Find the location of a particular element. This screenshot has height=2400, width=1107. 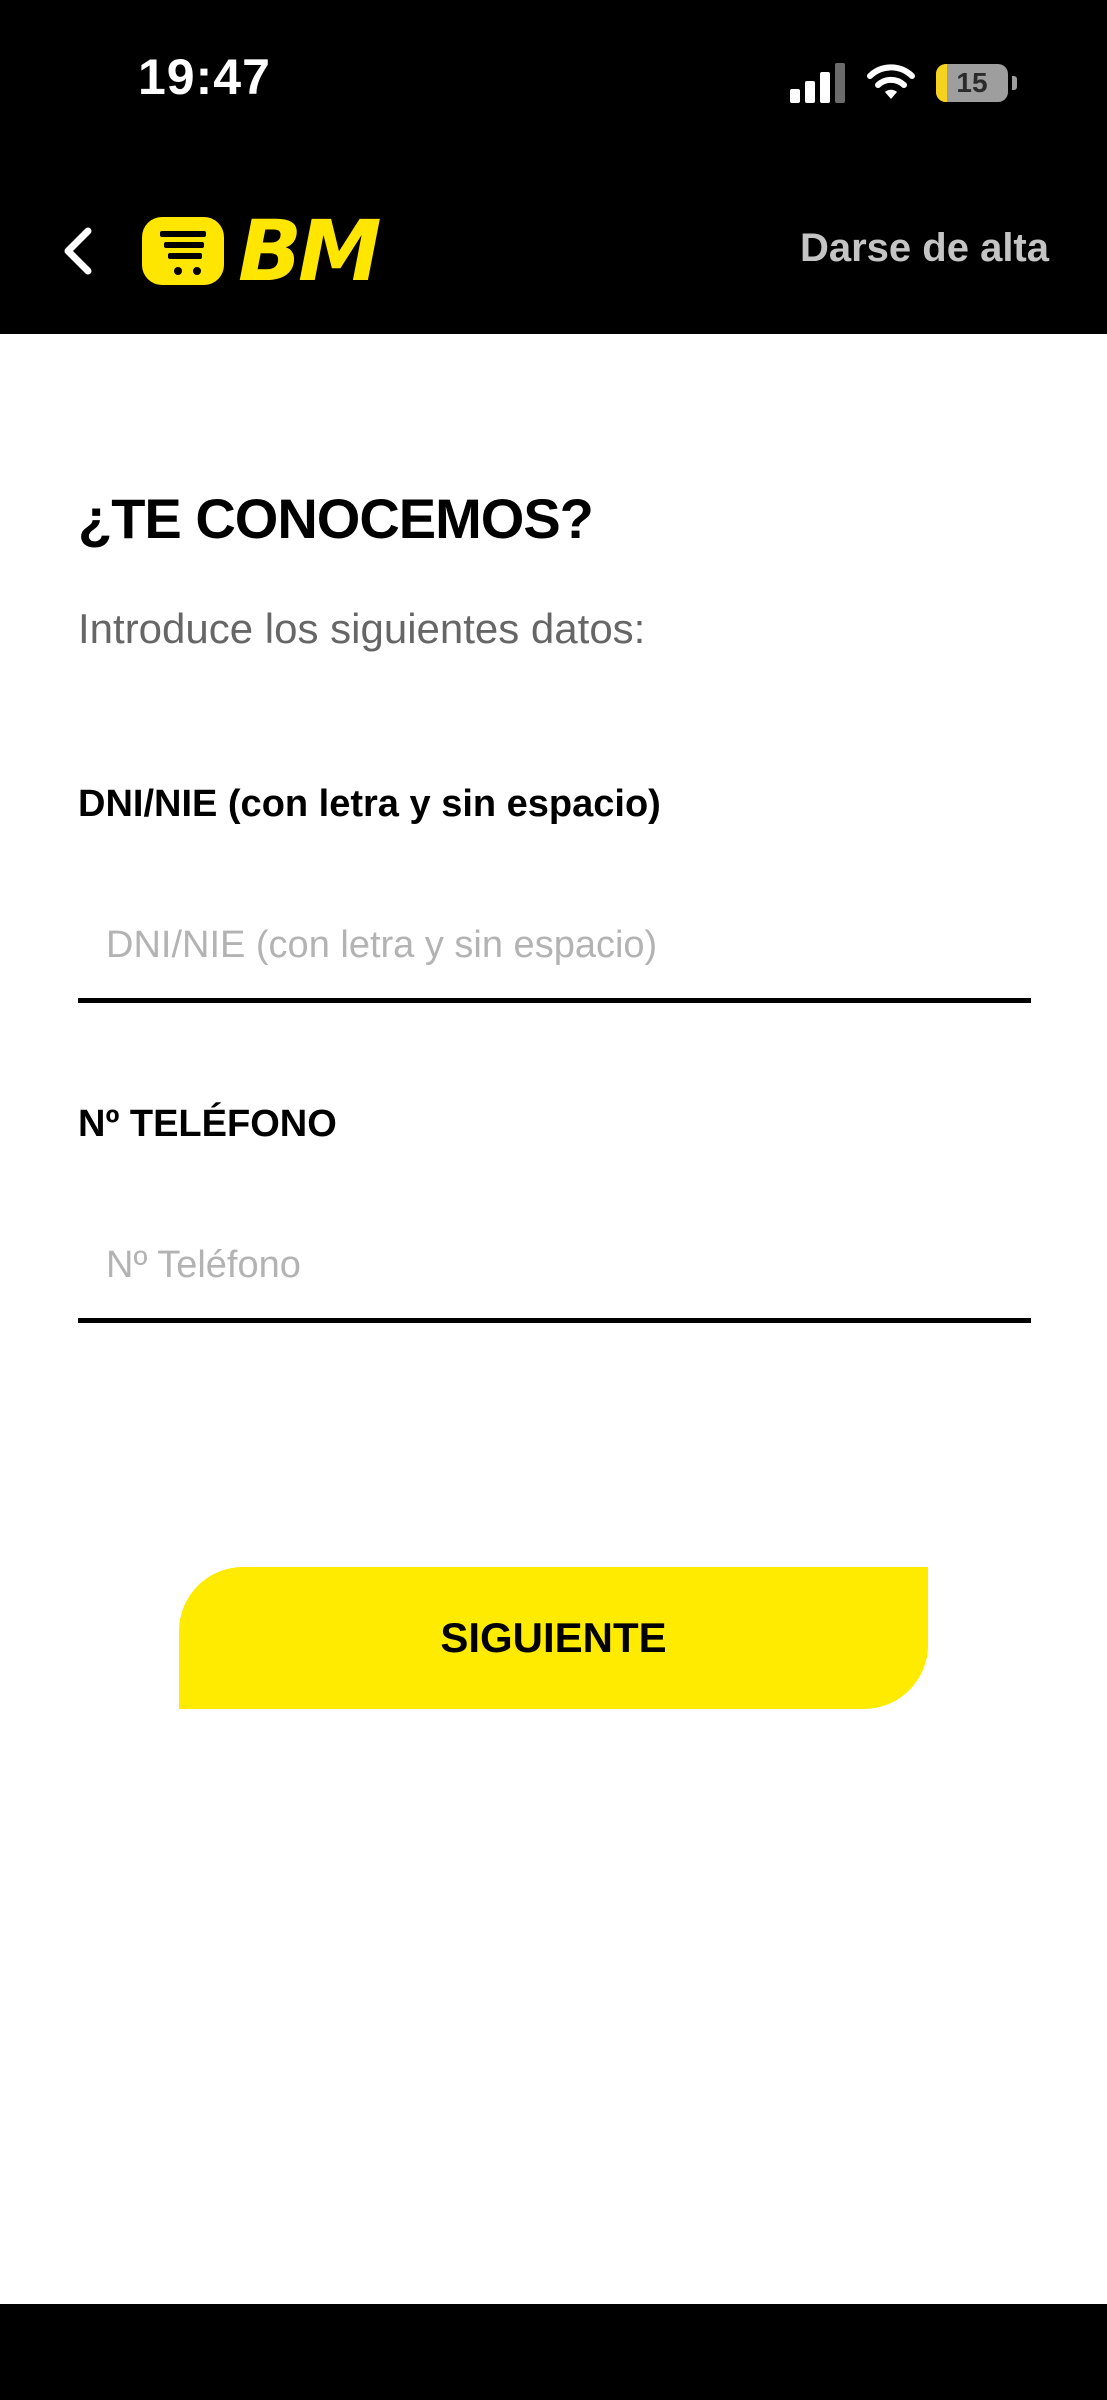

phone-label: Nº TELÉFONO is located at coordinates (207, 1124).